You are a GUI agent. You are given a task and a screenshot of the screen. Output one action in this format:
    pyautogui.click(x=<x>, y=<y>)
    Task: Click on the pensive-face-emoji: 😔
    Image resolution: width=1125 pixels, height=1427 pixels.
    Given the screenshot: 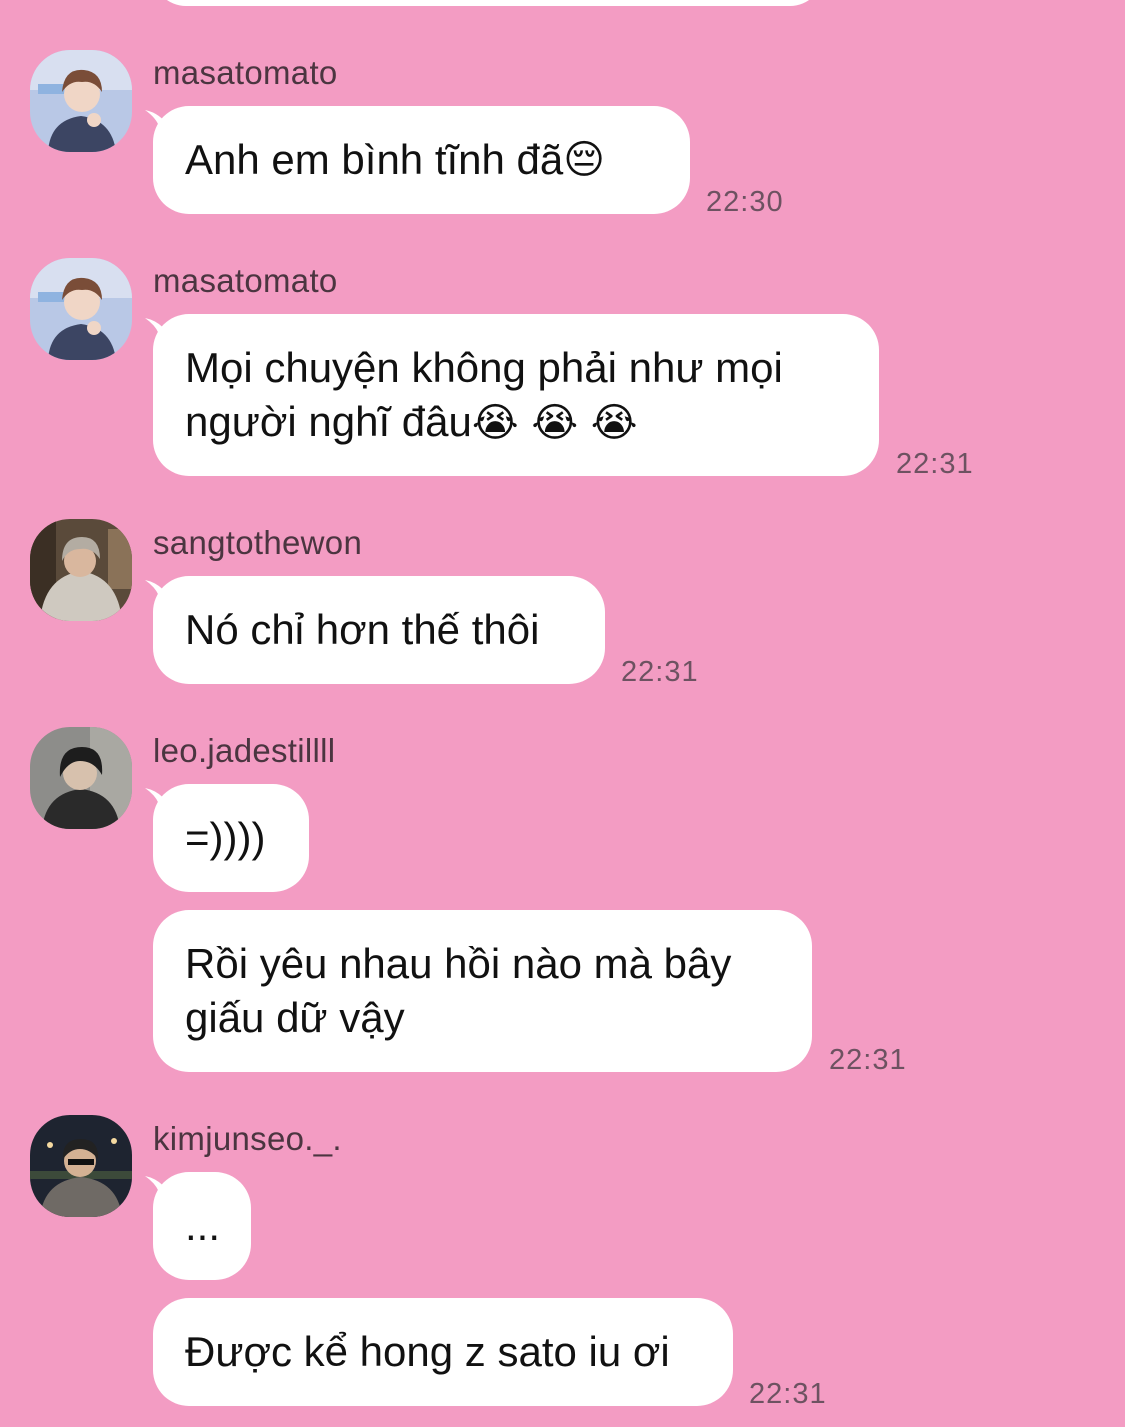 What is the action you would take?
    pyautogui.click(x=584, y=160)
    